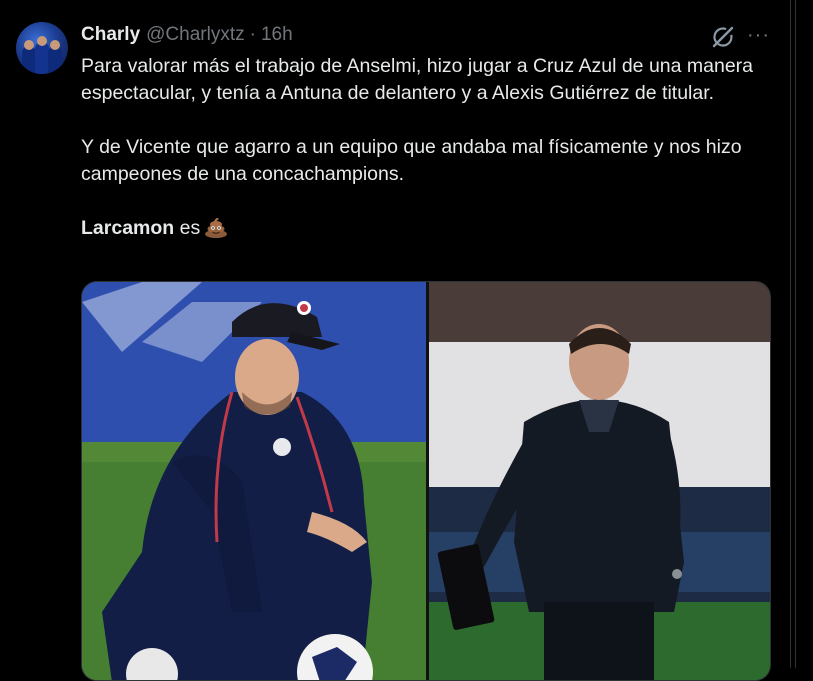 The height and width of the screenshot is (681, 813). I want to click on more-options-icon: ···, so click(759, 35).